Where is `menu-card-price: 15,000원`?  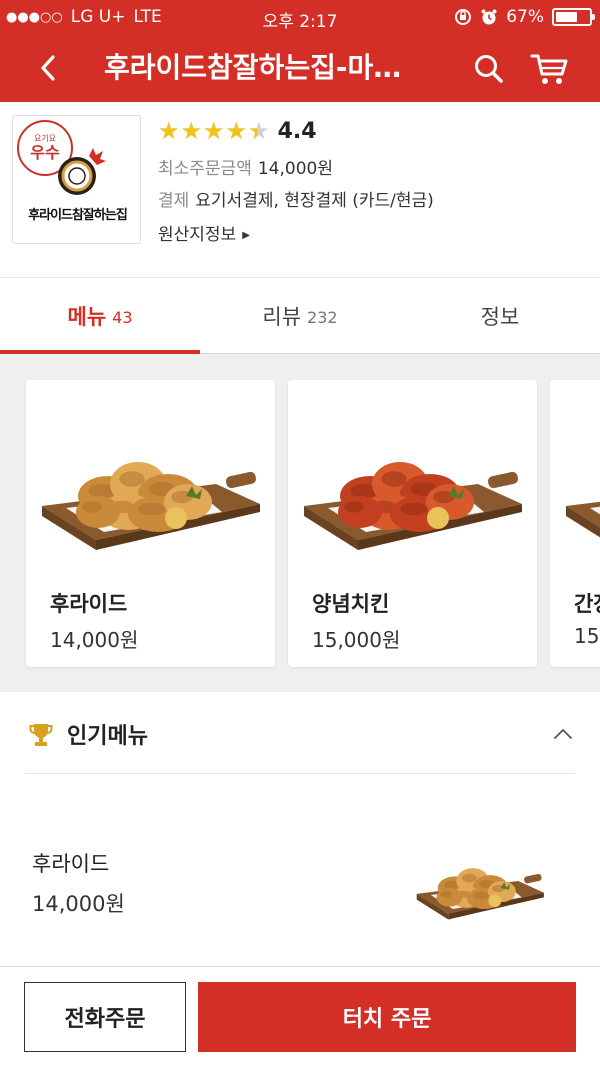
menu-card-price: 15,000원 is located at coordinates (356, 640).